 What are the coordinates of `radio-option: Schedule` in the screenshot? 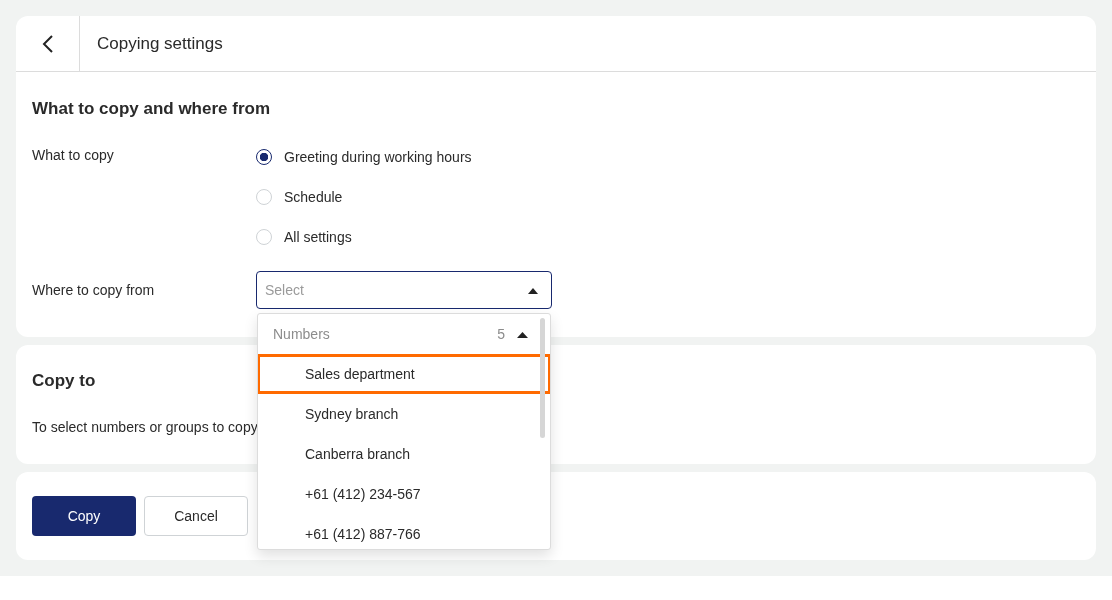 It's located at (364, 197).